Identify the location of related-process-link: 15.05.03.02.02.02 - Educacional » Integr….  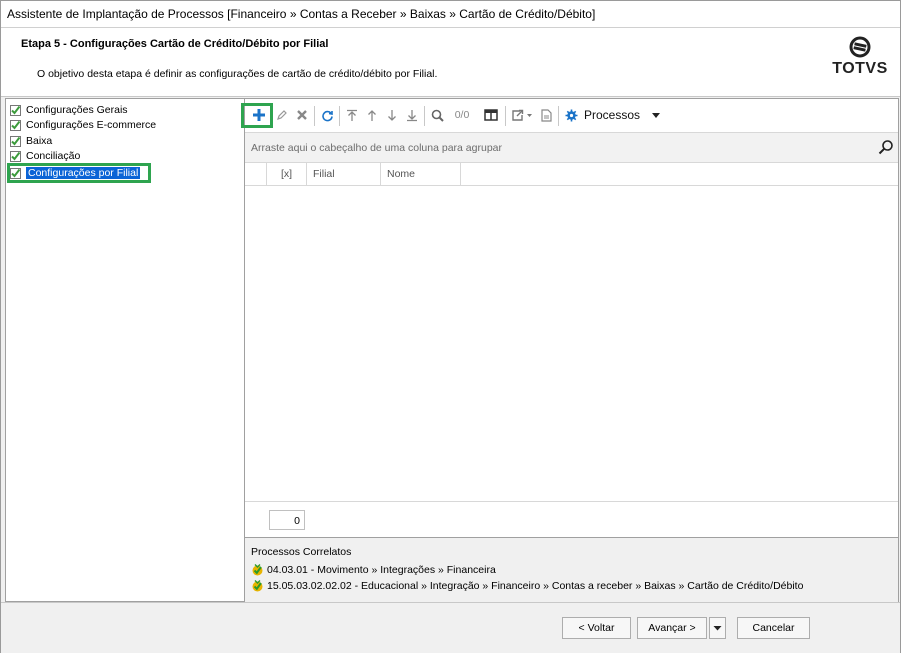
(527, 585).